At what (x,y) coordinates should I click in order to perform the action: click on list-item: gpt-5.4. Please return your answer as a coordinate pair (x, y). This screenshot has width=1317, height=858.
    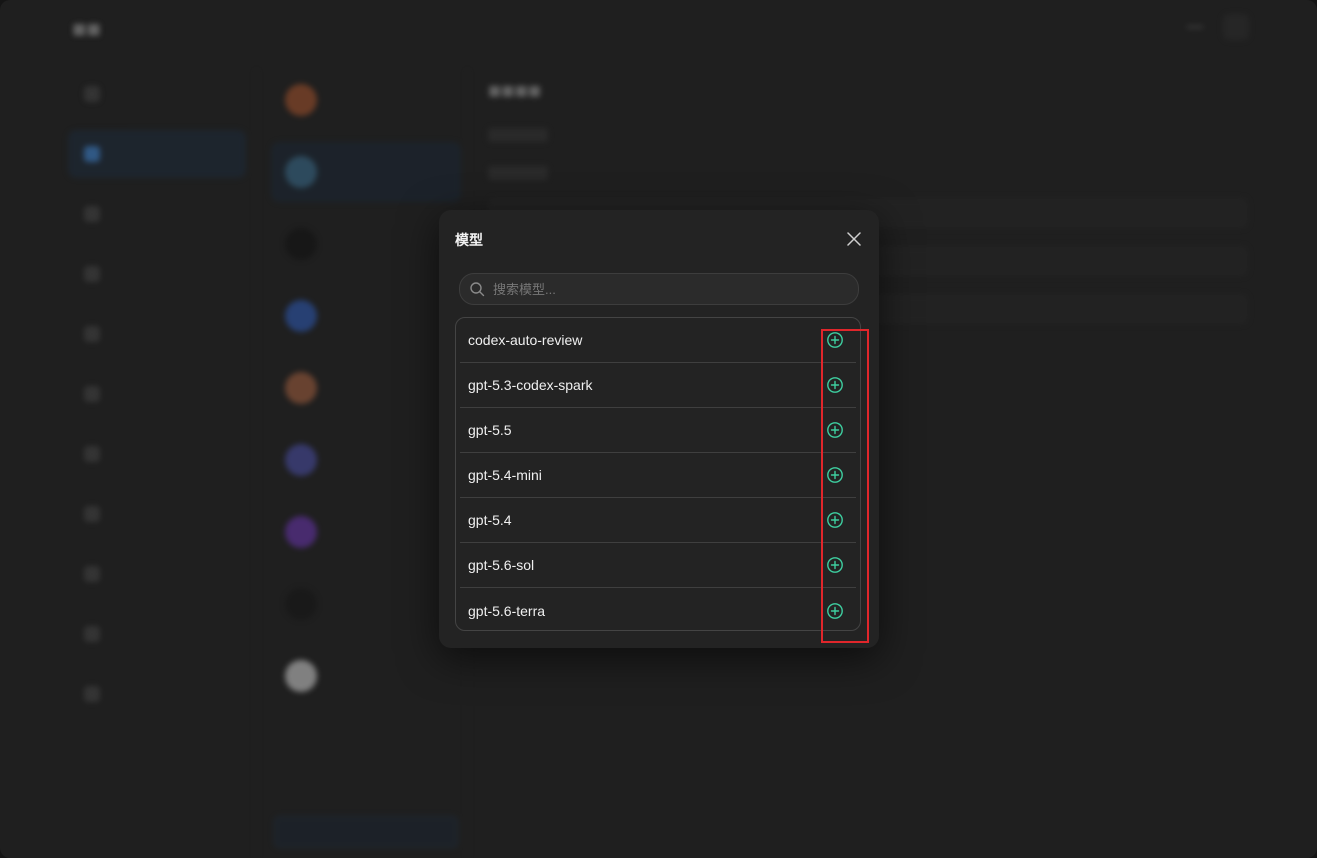
    Looking at the image, I should click on (658, 520).